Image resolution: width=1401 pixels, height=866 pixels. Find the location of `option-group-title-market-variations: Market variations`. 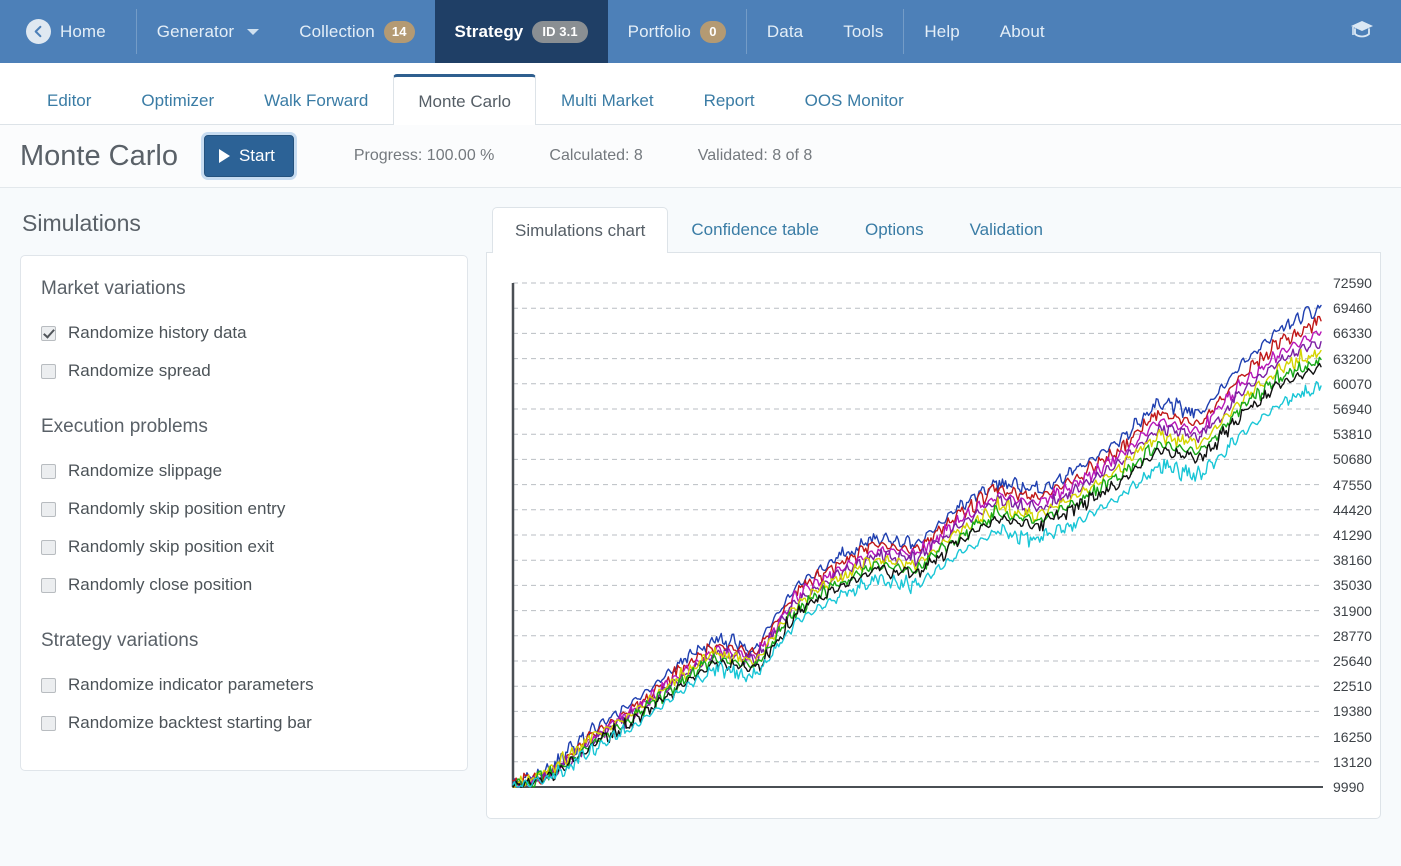

option-group-title-market-variations: Market variations is located at coordinates (113, 288).